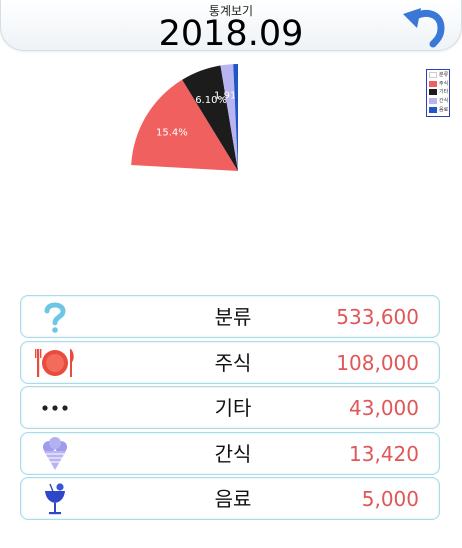 The width and height of the screenshot is (462, 548). I want to click on legend-item: 주식, so click(439, 84).